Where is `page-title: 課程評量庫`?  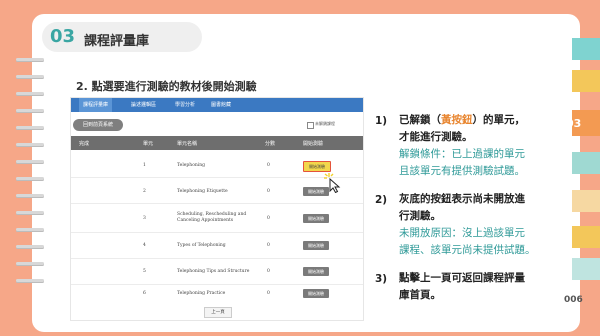
page-title: 課程評量庫 is located at coordinates (117, 41).